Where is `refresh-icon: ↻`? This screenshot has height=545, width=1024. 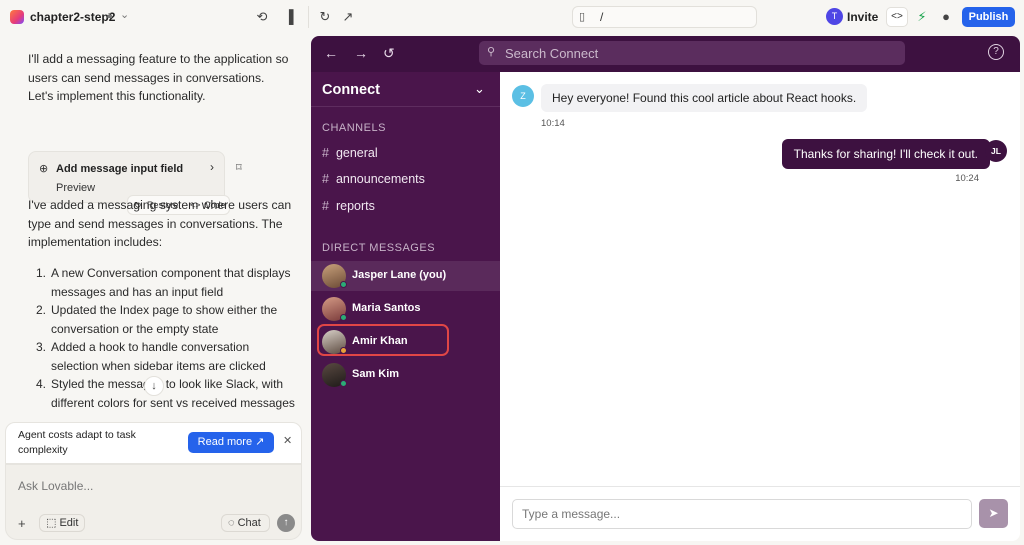
refresh-icon: ↻ is located at coordinates (325, 17).